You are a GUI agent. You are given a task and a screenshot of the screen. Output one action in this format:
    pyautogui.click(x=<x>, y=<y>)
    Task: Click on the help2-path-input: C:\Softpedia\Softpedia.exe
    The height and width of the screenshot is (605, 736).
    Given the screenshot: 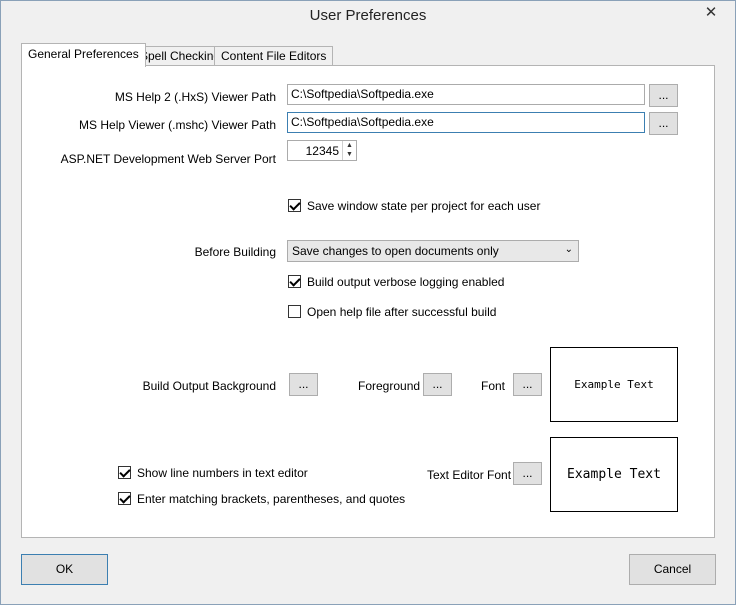 What is the action you would take?
    pyautogui.click(x=466, y=94)
    